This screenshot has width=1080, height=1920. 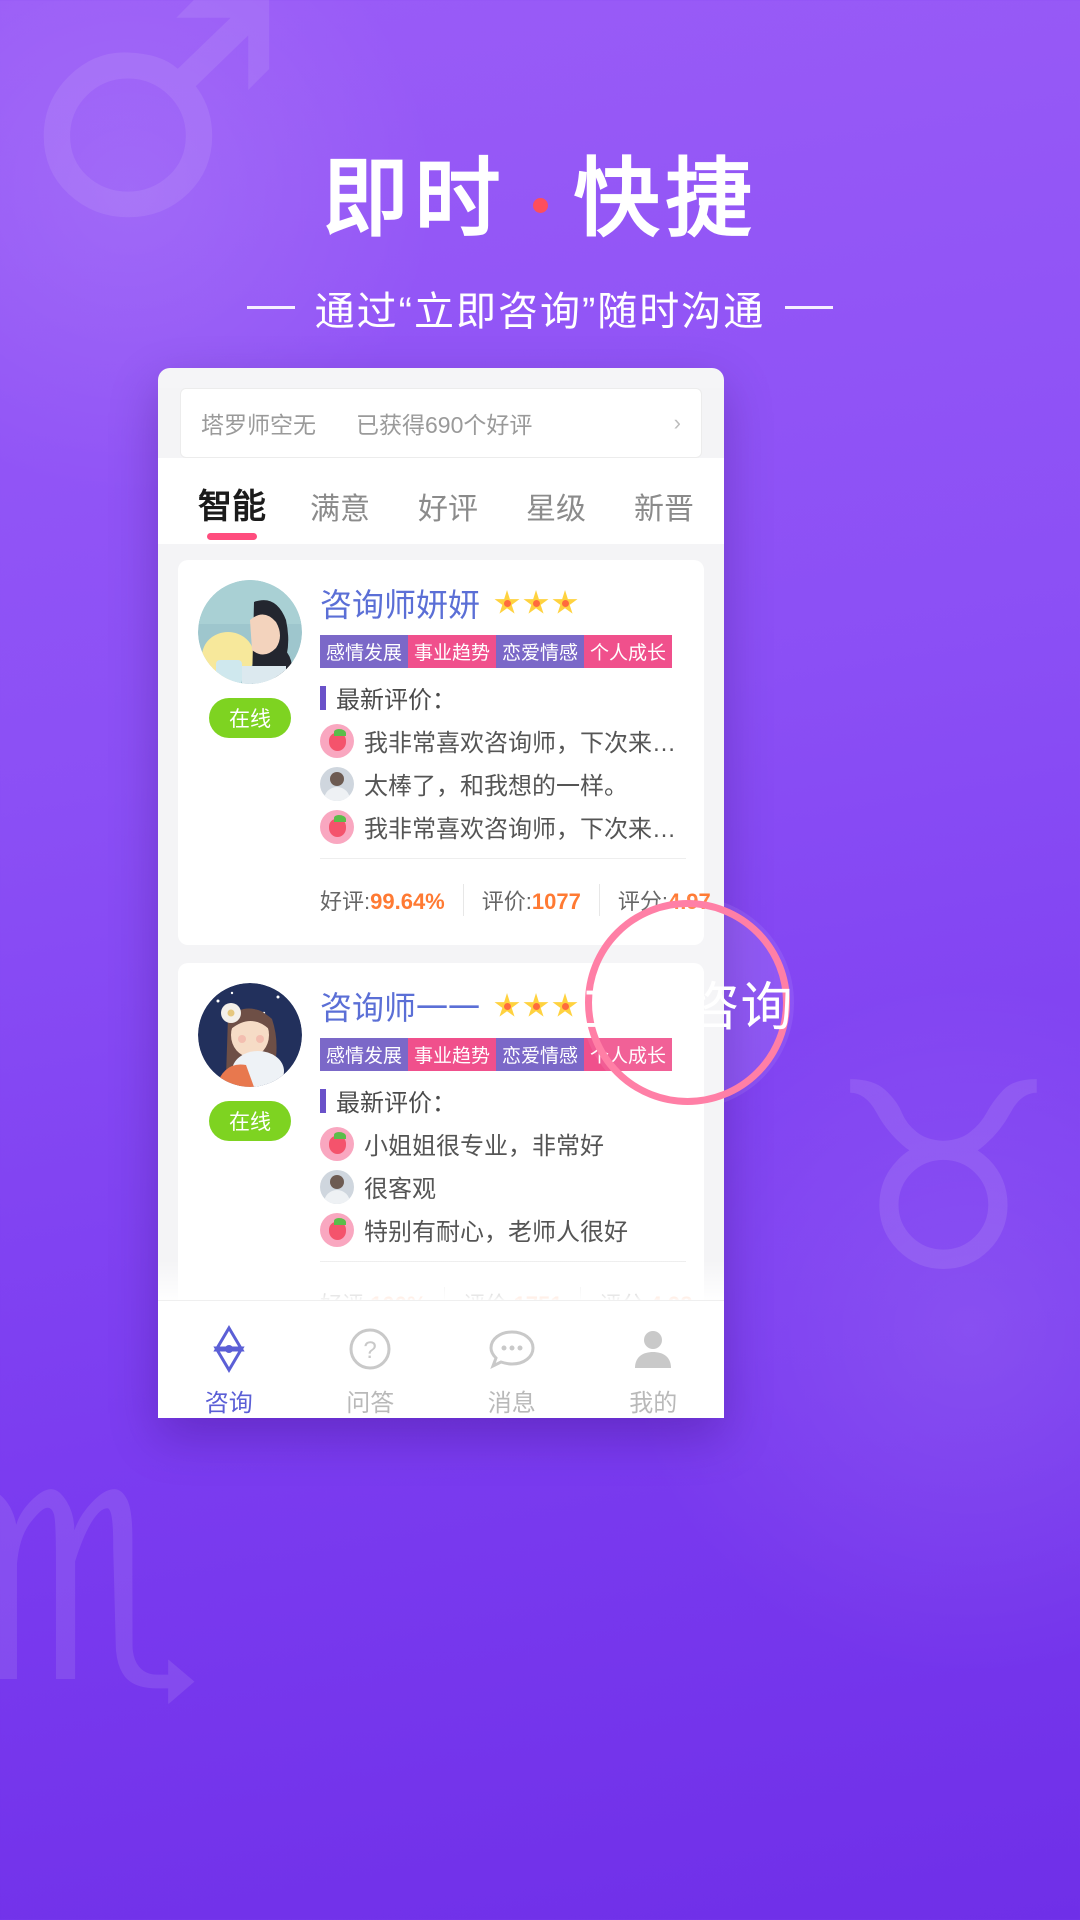 I want to click on review-text: 很客观, so click(x=400, y=1189).